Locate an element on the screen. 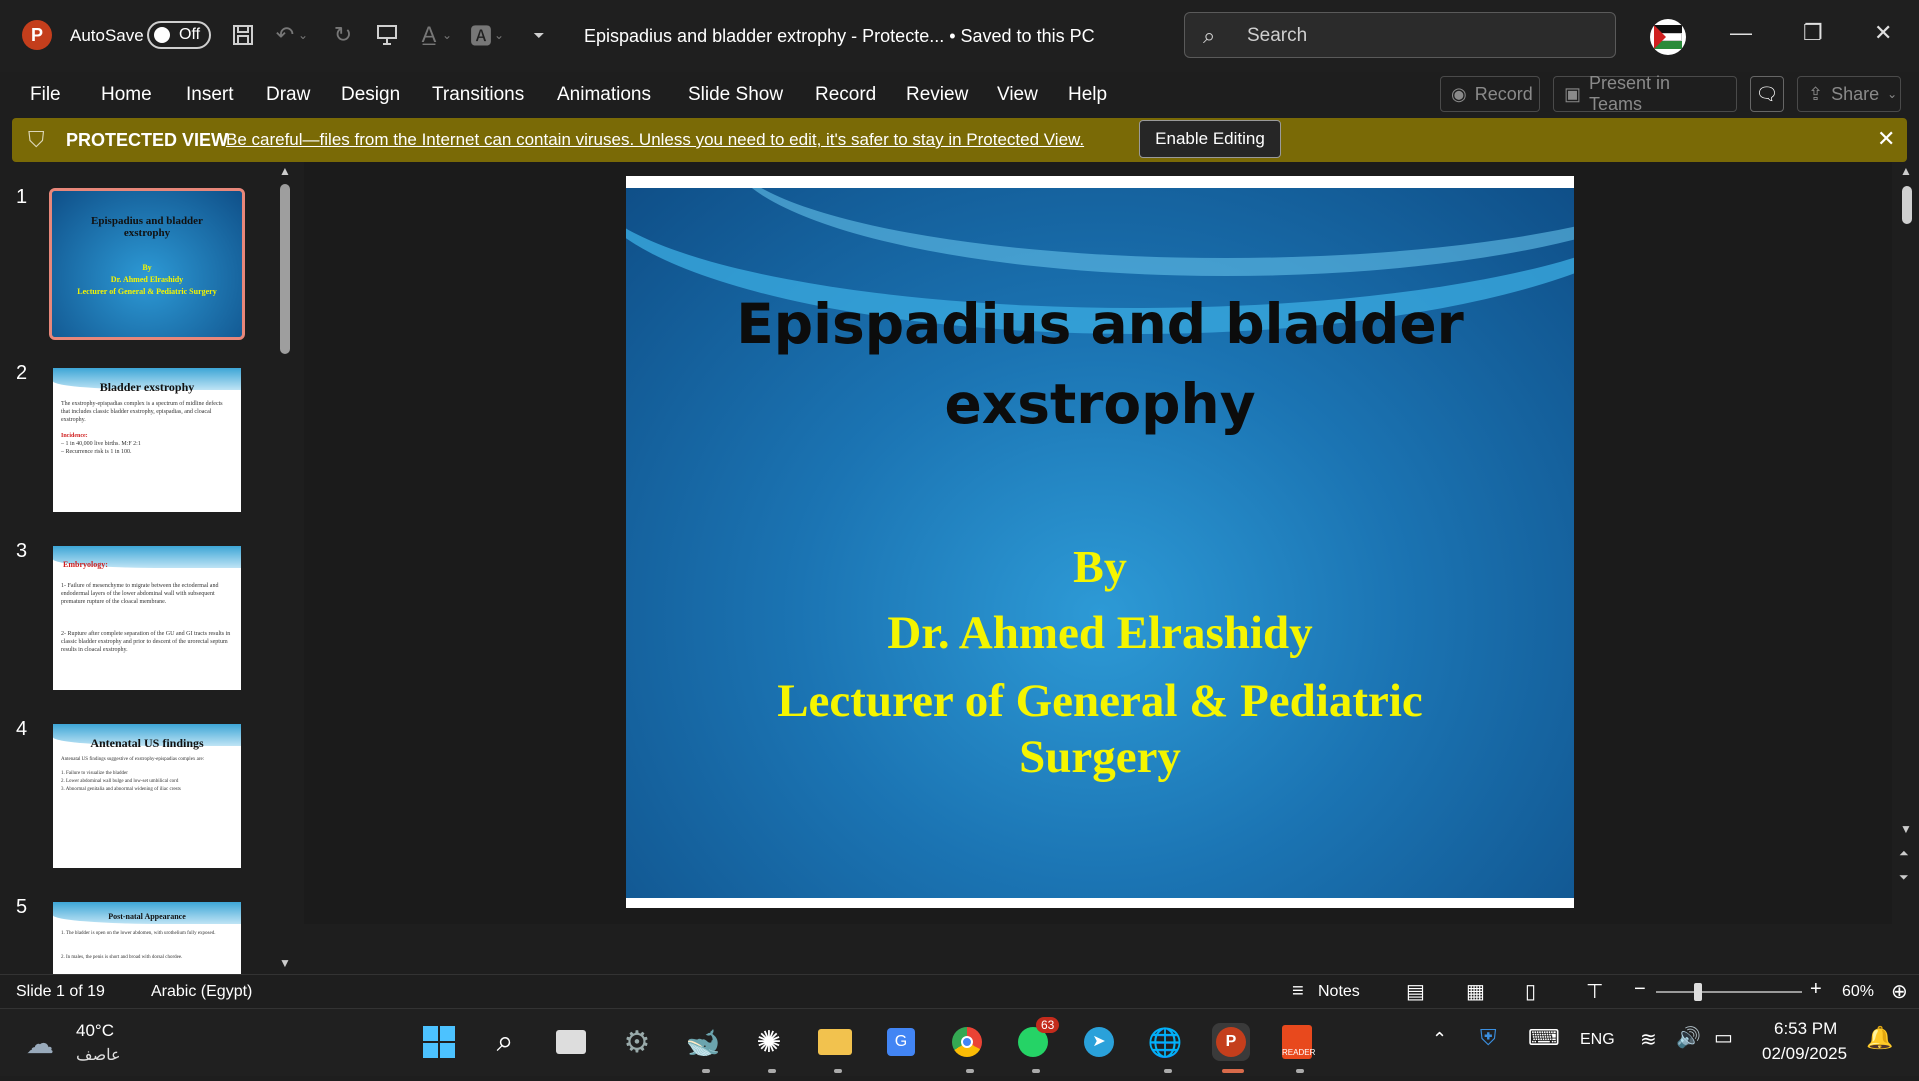 The height and width of the screenshot is (1081, 1919). zoom-slider-thumb is located at coordinates (1698, 992).